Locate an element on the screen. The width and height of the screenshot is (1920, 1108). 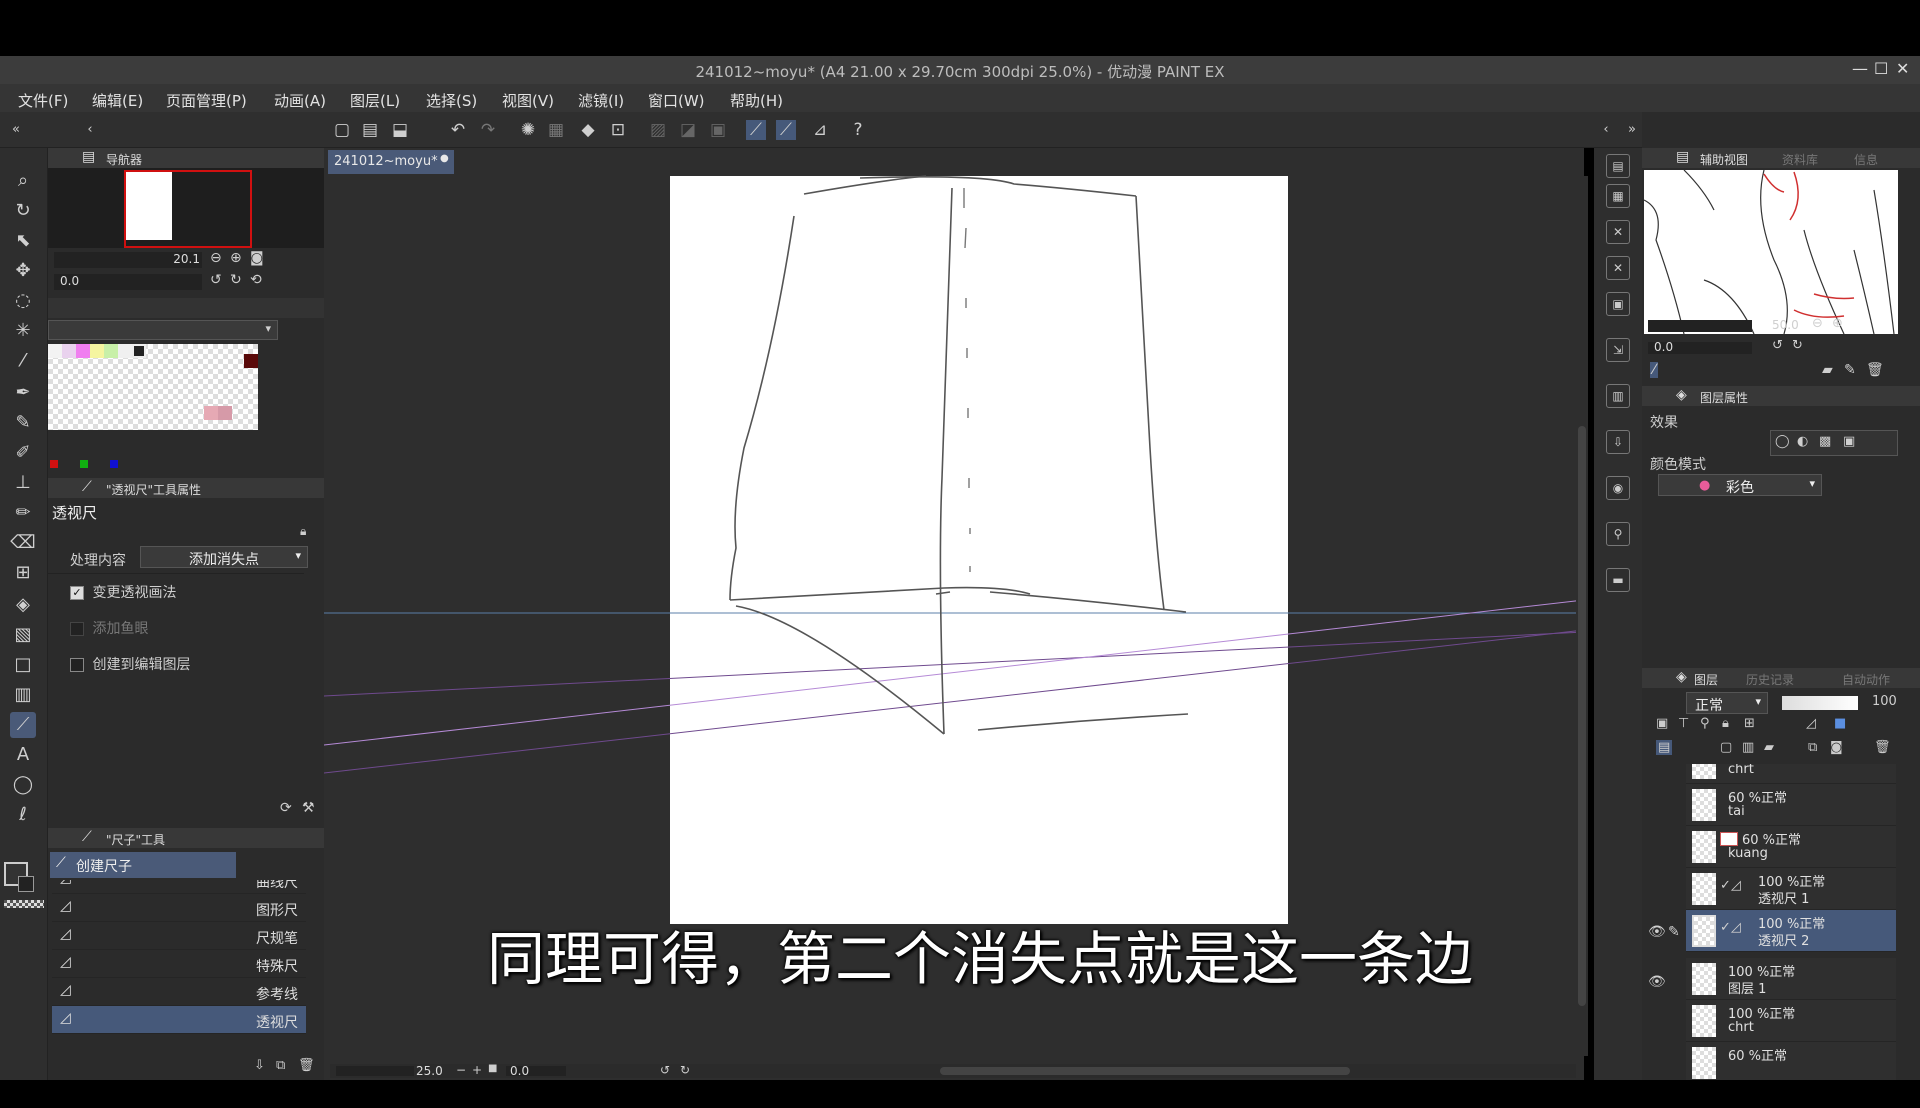
redo-icon: ↷ is located at coordinates (488, 130).